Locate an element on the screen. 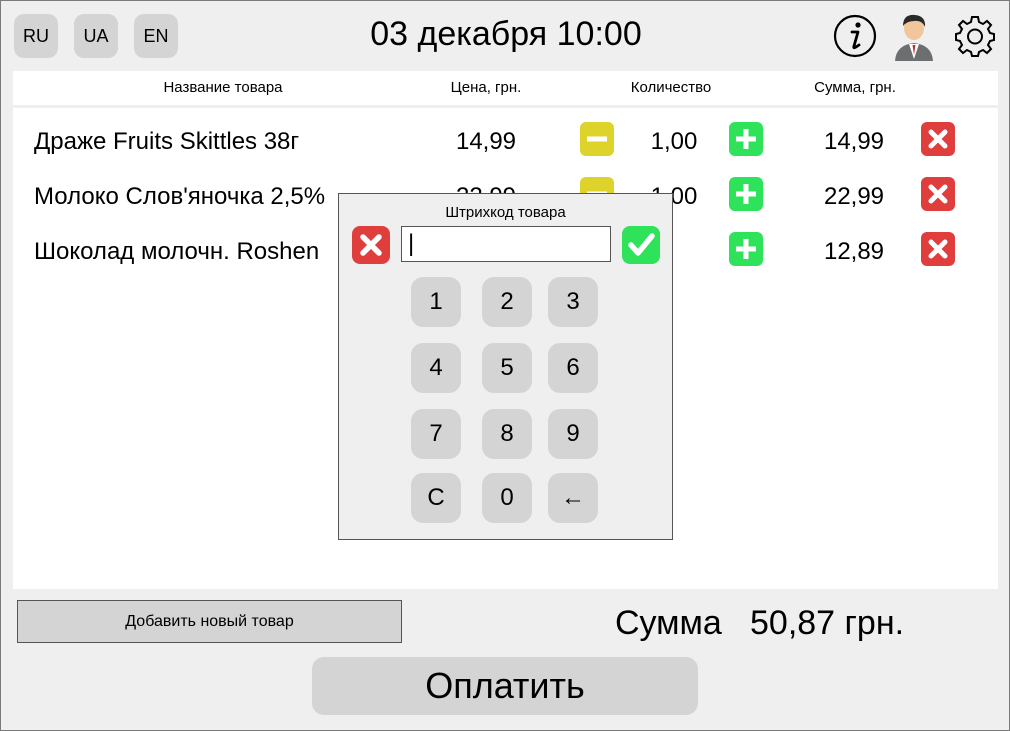 This screenshot has height=731, width=1010. keypad-key-5: 5 is located at coordinates (507, 368).